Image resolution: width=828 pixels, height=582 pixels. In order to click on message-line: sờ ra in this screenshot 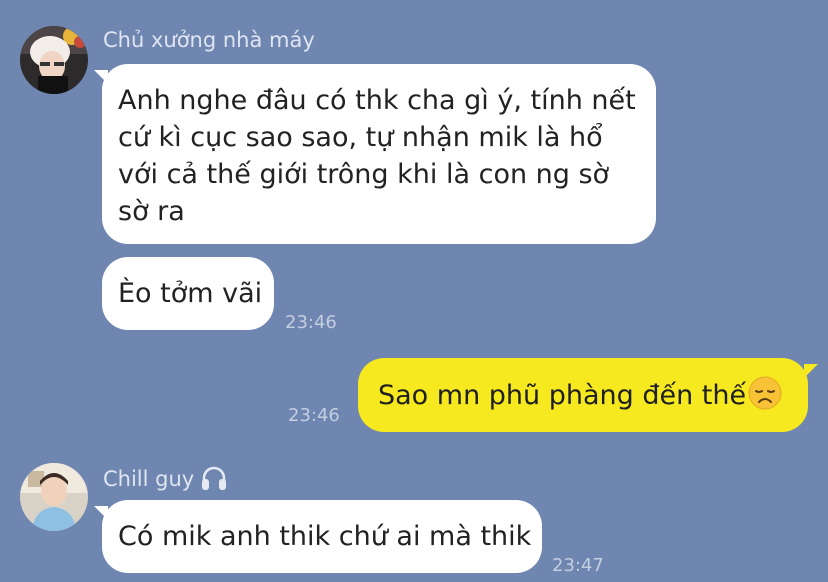, I will do `click(151, 211)`.